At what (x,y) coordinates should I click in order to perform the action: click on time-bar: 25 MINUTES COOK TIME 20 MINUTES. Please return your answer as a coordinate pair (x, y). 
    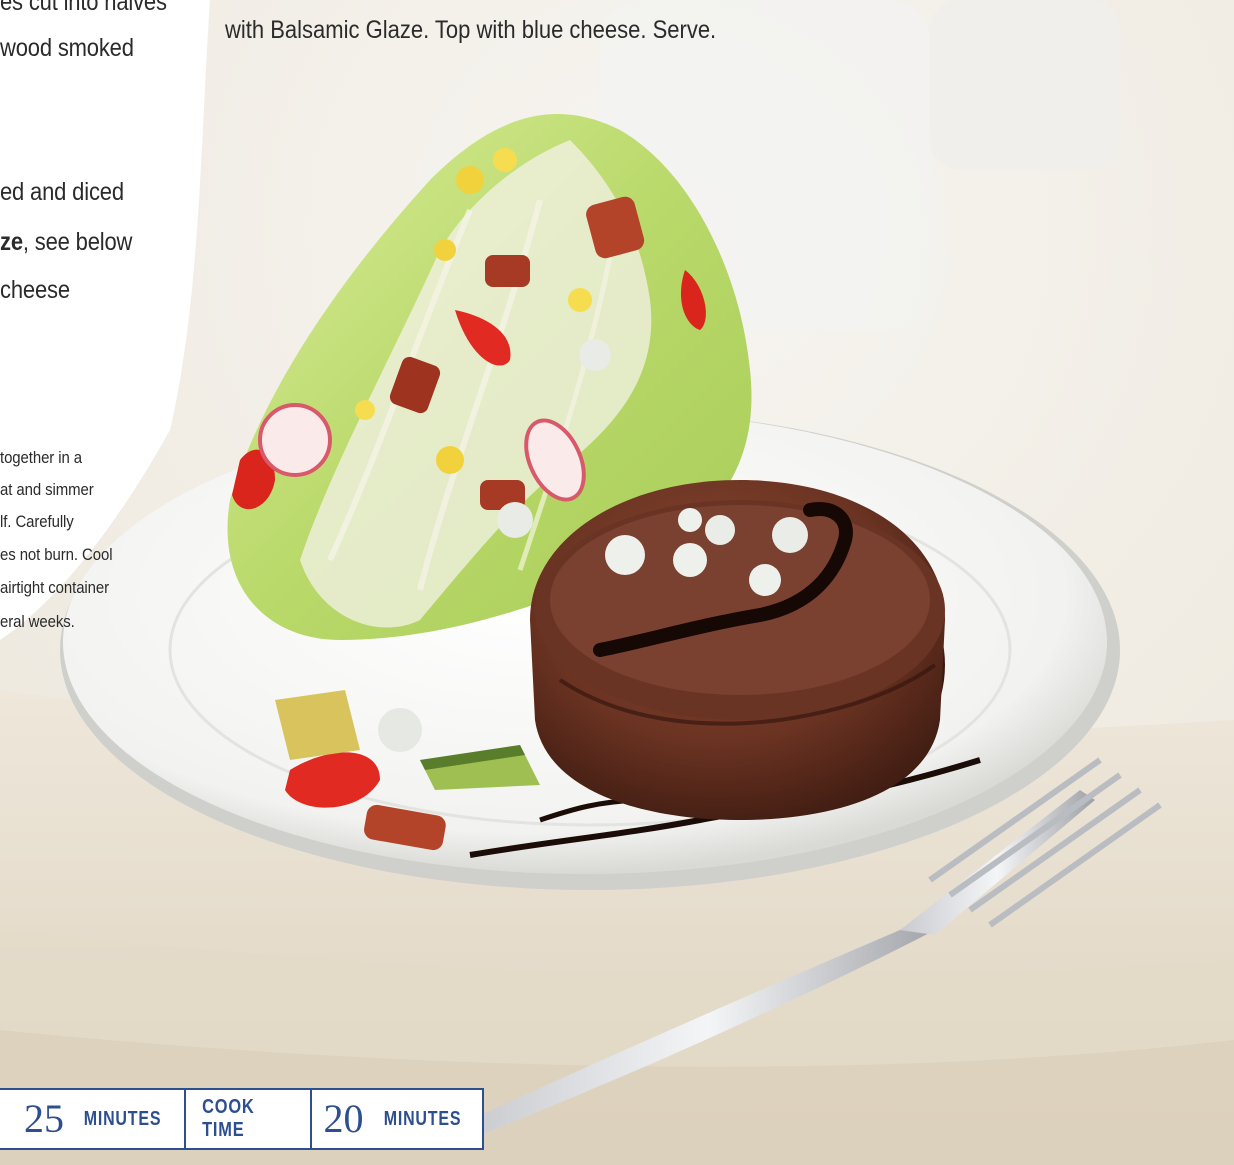
    Looking at the image, I should click on (242, 1119).